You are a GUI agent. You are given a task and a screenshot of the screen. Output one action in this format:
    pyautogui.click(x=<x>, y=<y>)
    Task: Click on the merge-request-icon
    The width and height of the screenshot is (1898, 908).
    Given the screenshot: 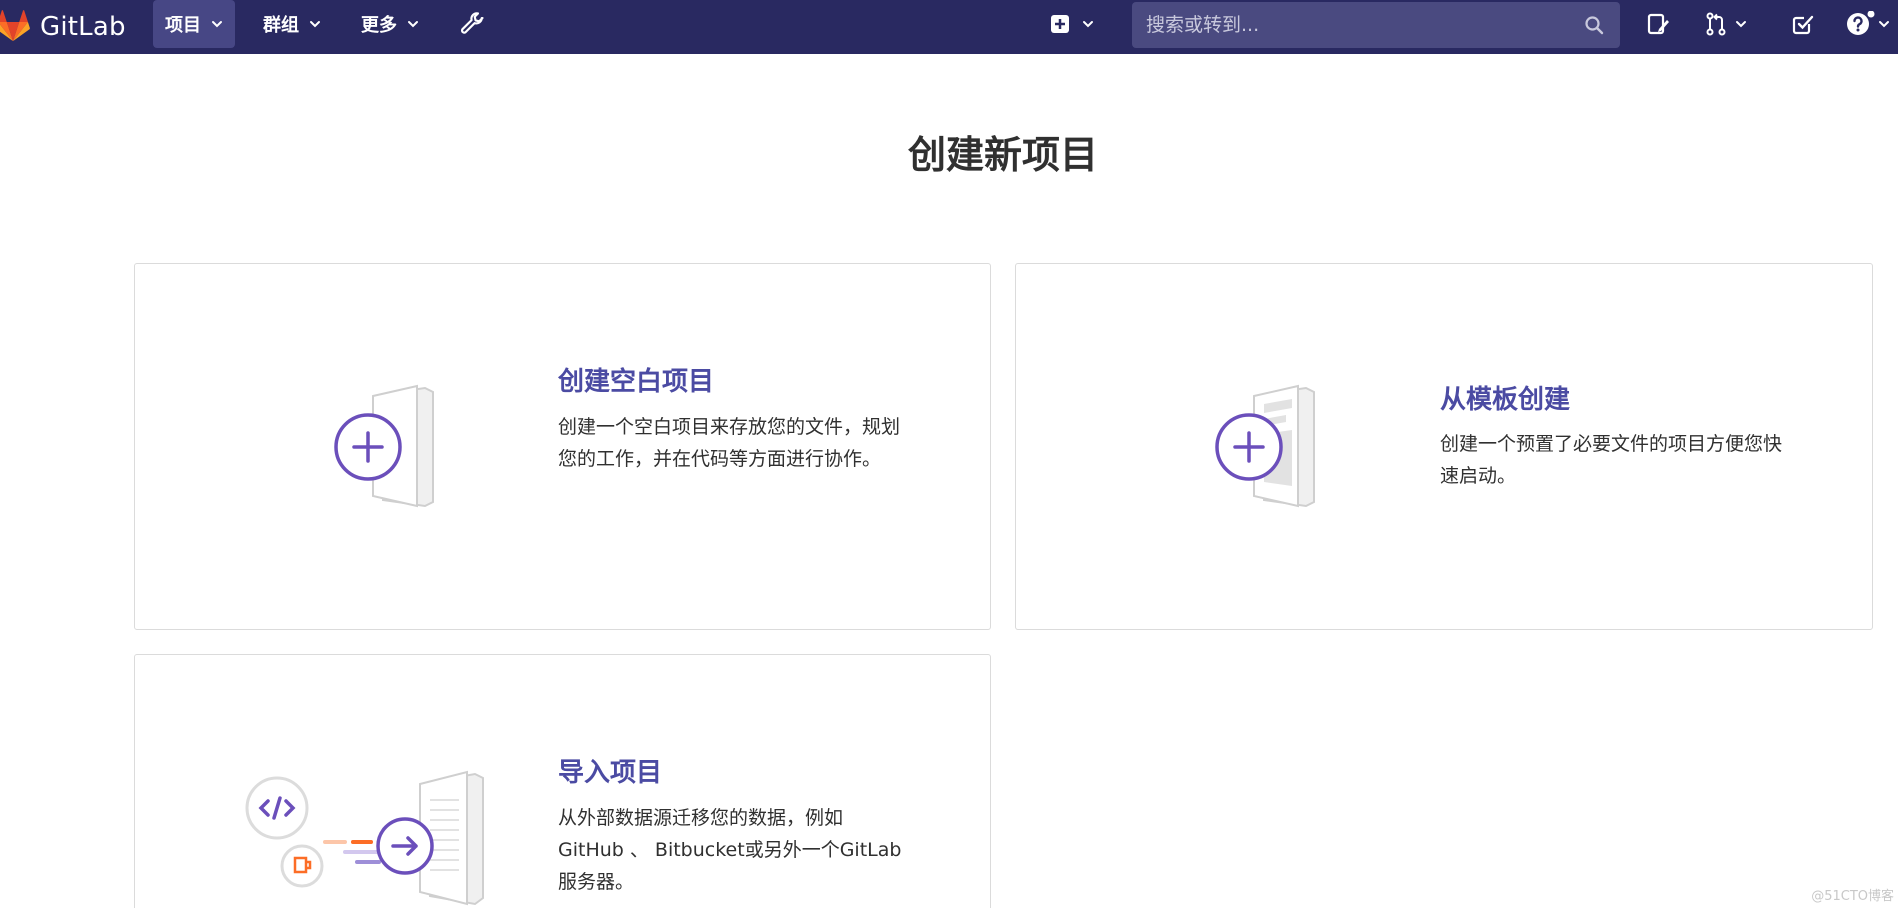 What is the action you would take?
    pyautogui.click(x=1716, y=24)
    